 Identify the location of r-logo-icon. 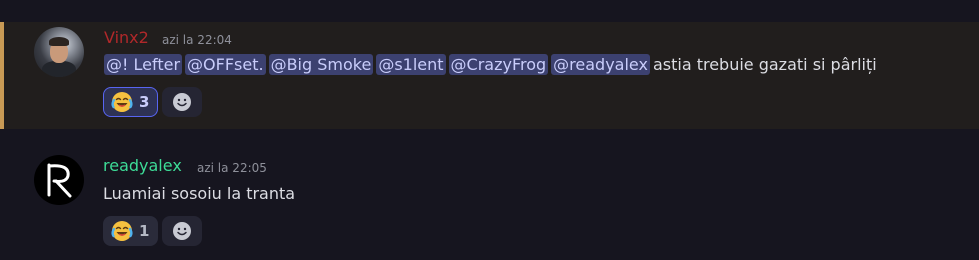
(59, 180).